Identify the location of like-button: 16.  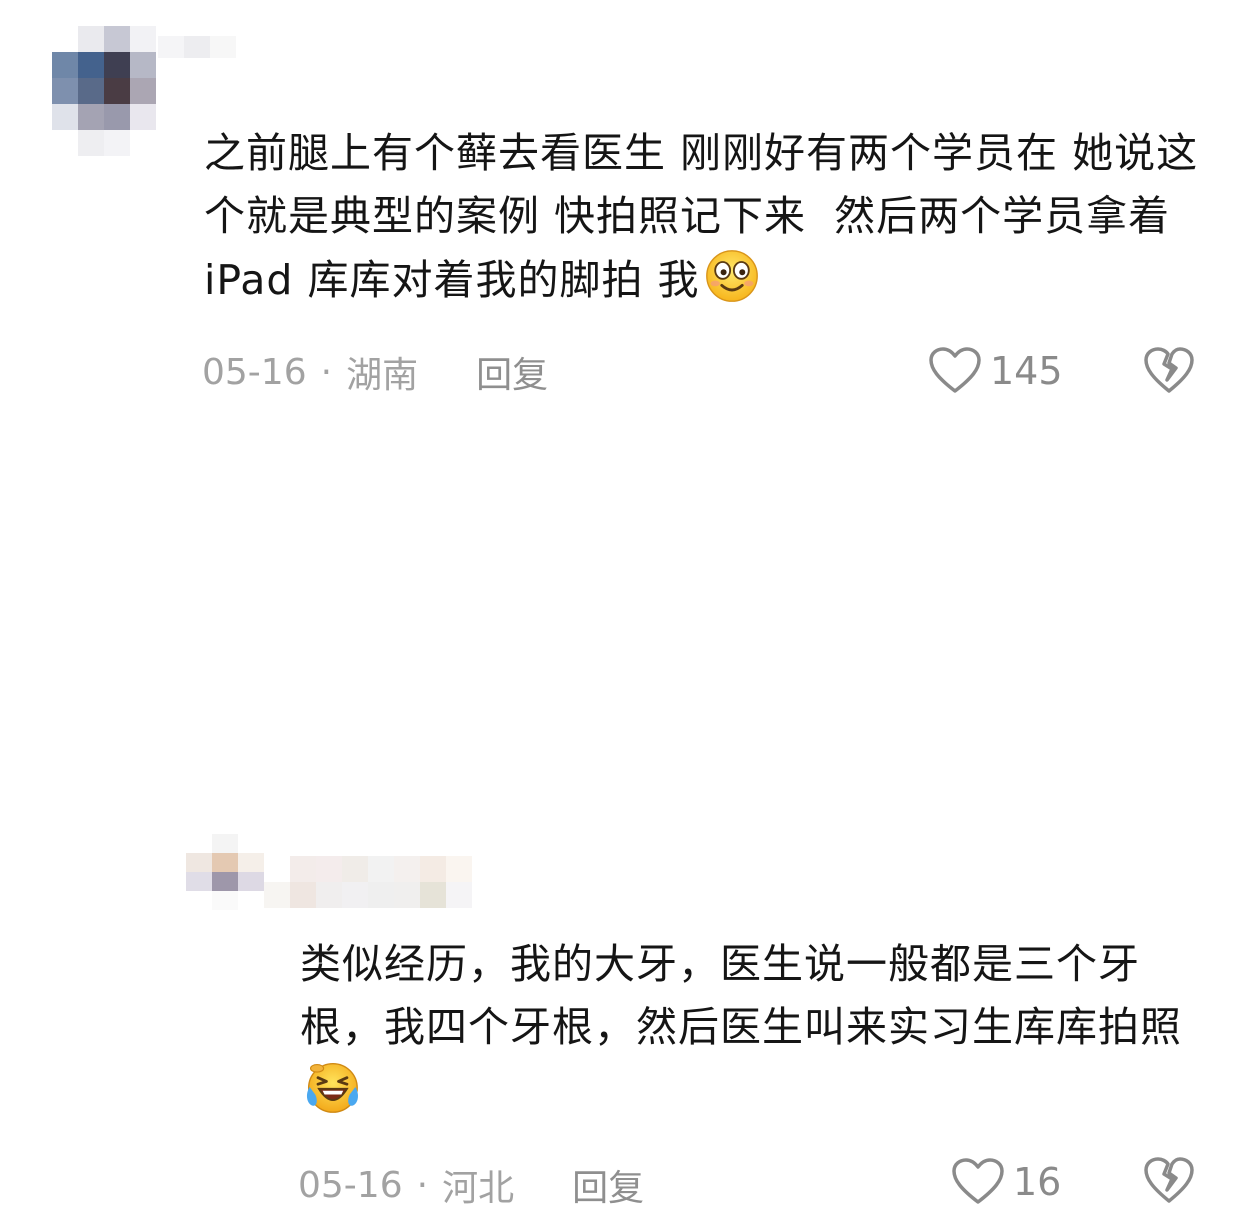
(1006, 1182).